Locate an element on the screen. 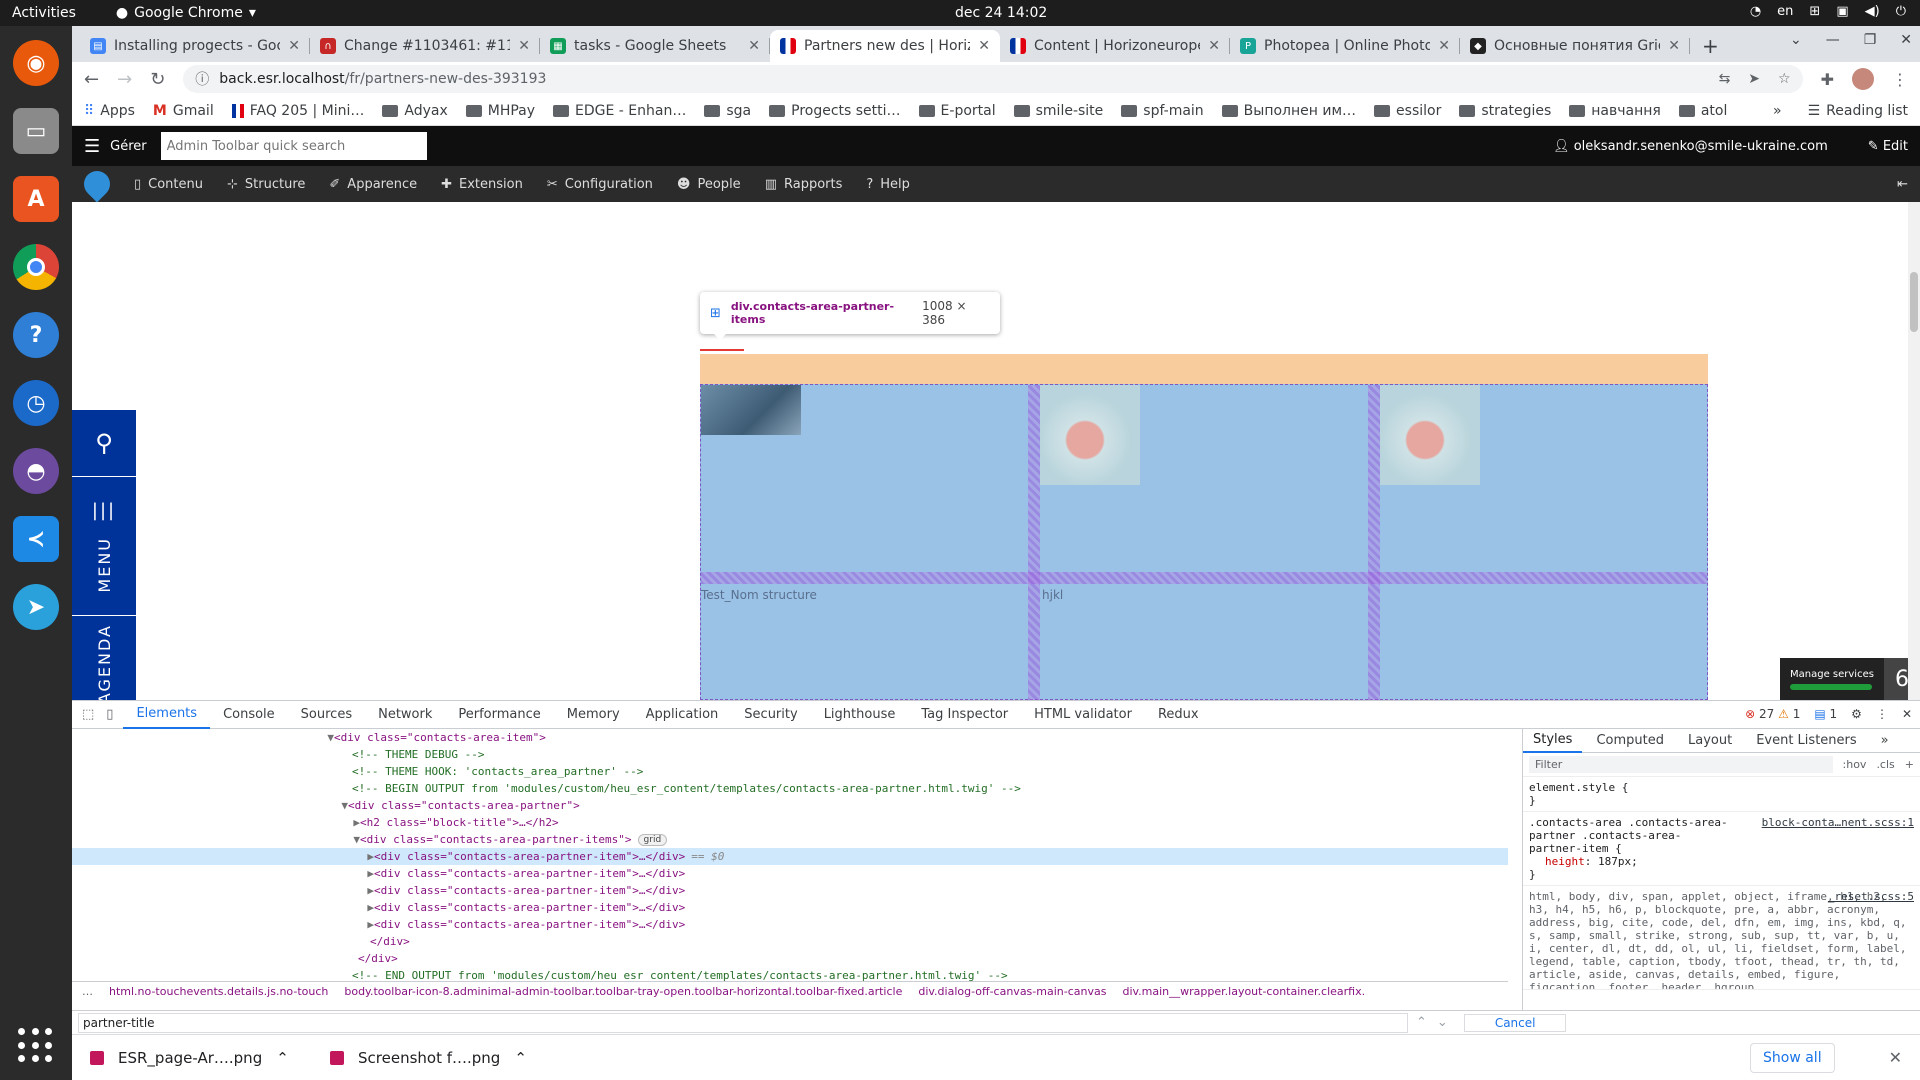 This screenshot has width=1920, height=1080. tab: Content | Horizoneurope ✕ is located at coordinates (1115, 46).